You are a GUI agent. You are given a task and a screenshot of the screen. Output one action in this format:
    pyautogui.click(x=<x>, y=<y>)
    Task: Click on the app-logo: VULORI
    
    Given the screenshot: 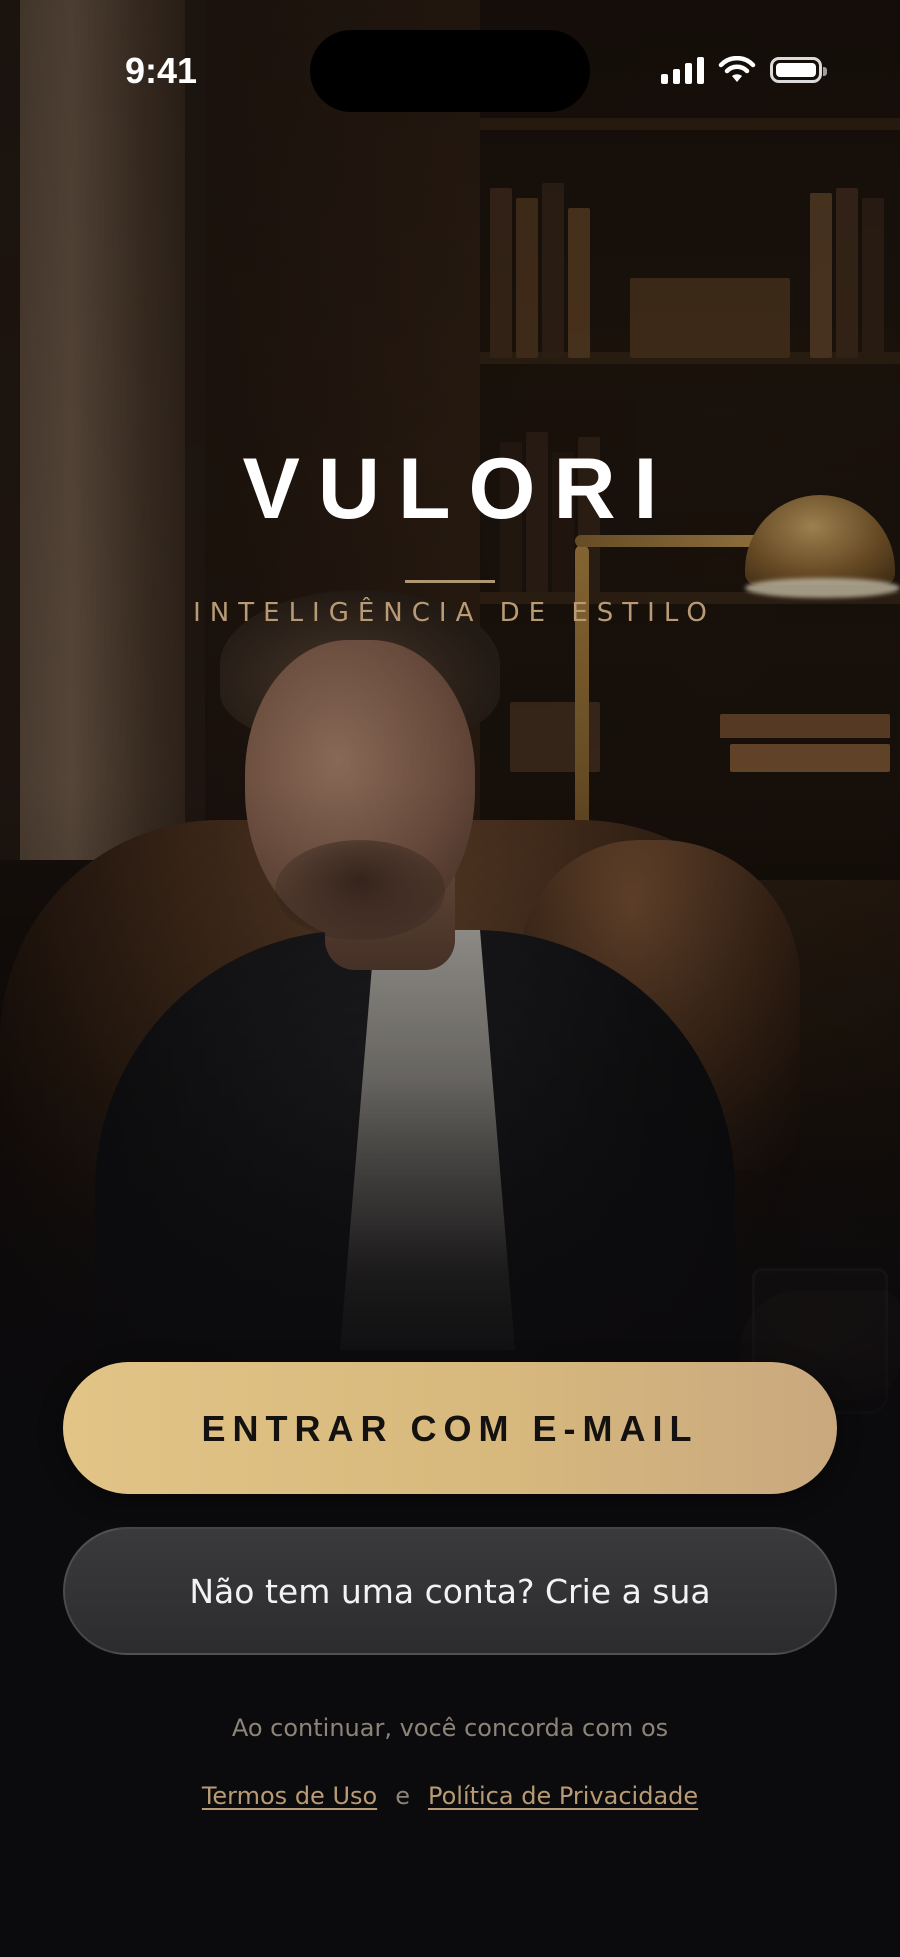 What is the action you would take?
    pyautogui.click(x=459, y=489)
    